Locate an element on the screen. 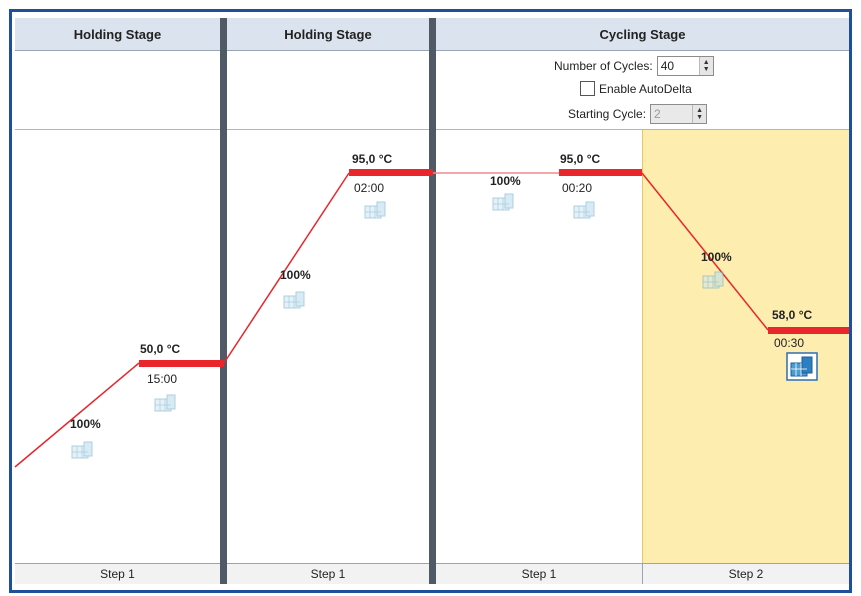  temperature-label: 50,0 °C is located at coordinates (160, 349).